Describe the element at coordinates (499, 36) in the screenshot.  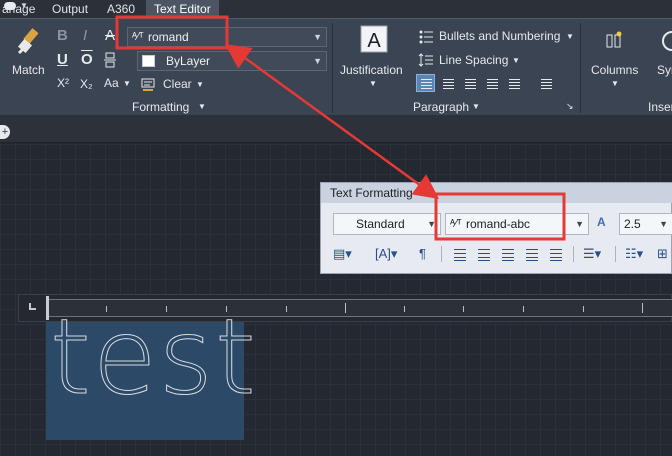
I see `bullets-numbering-button: Bullets and Numbering` at that location.